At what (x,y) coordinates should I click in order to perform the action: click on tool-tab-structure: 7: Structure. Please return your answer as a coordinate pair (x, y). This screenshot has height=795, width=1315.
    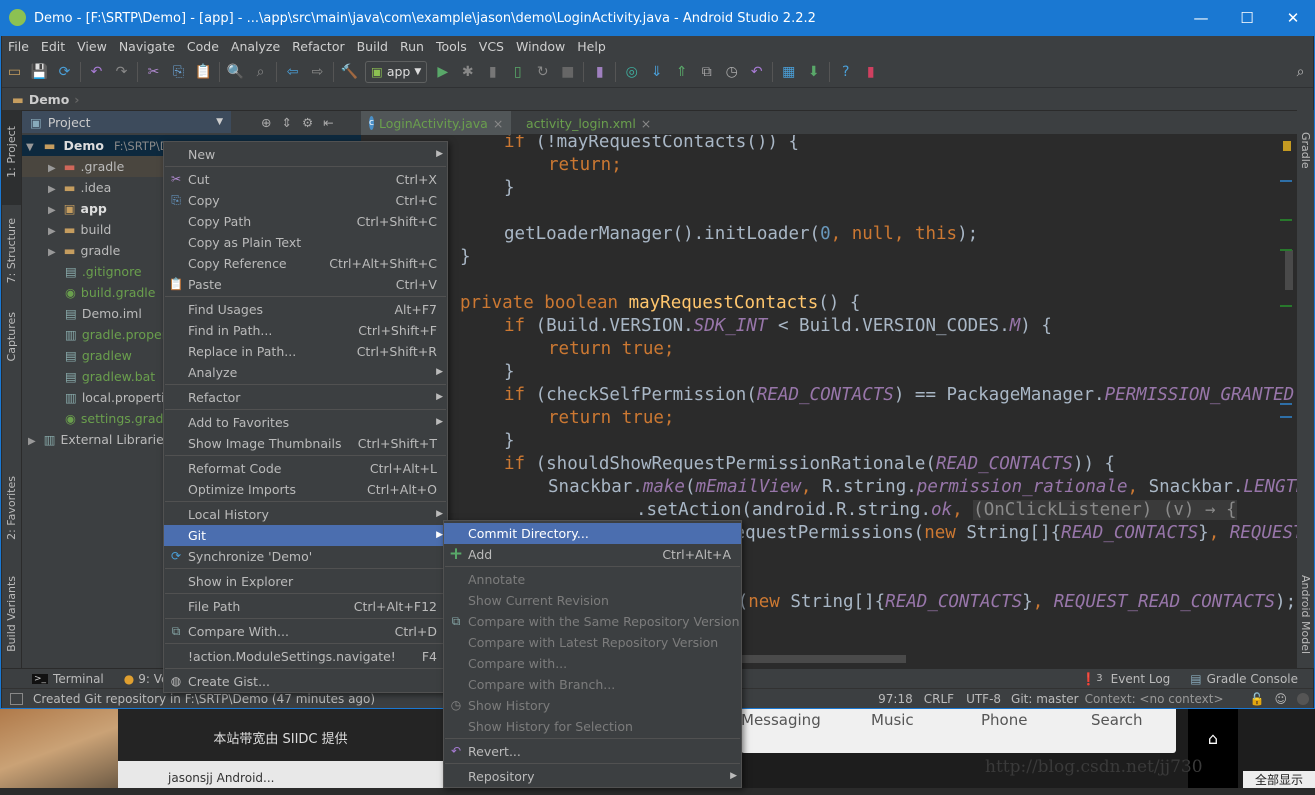
    Looking at the image, I should click on (11, 250).